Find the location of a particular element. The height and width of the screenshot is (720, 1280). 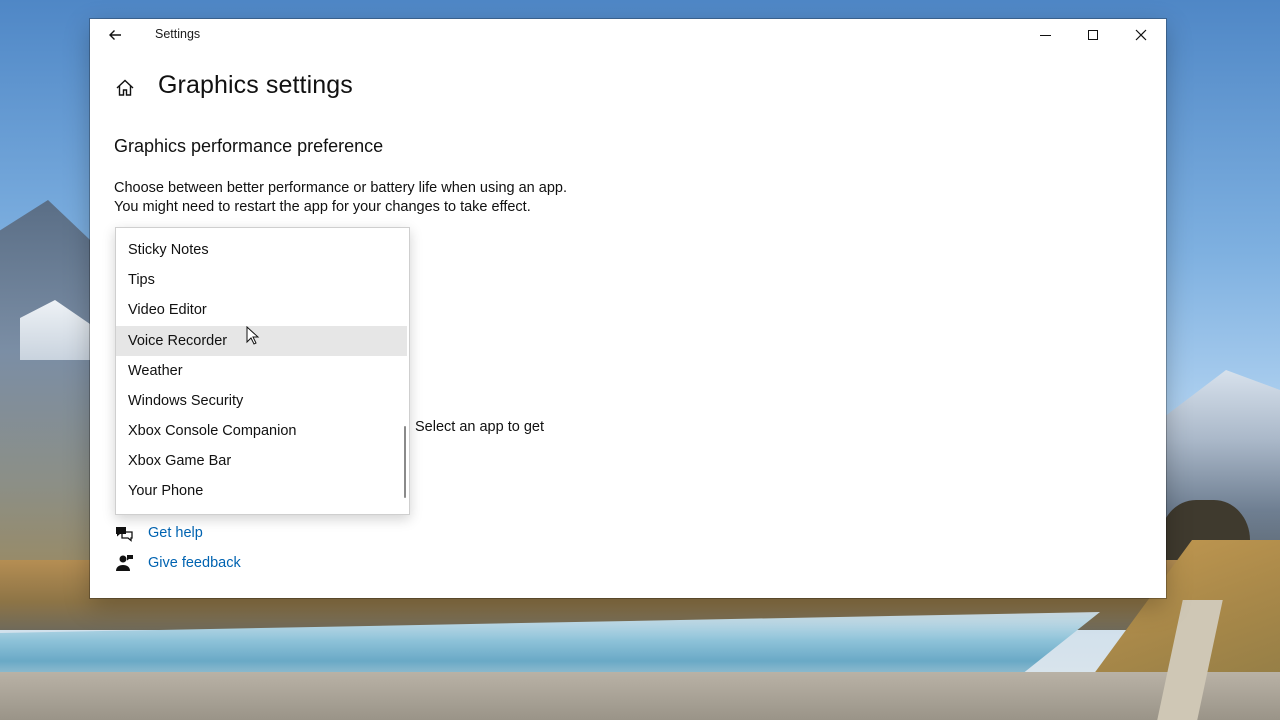

page-title: Graphics settings is located at coordinates (255, 85).